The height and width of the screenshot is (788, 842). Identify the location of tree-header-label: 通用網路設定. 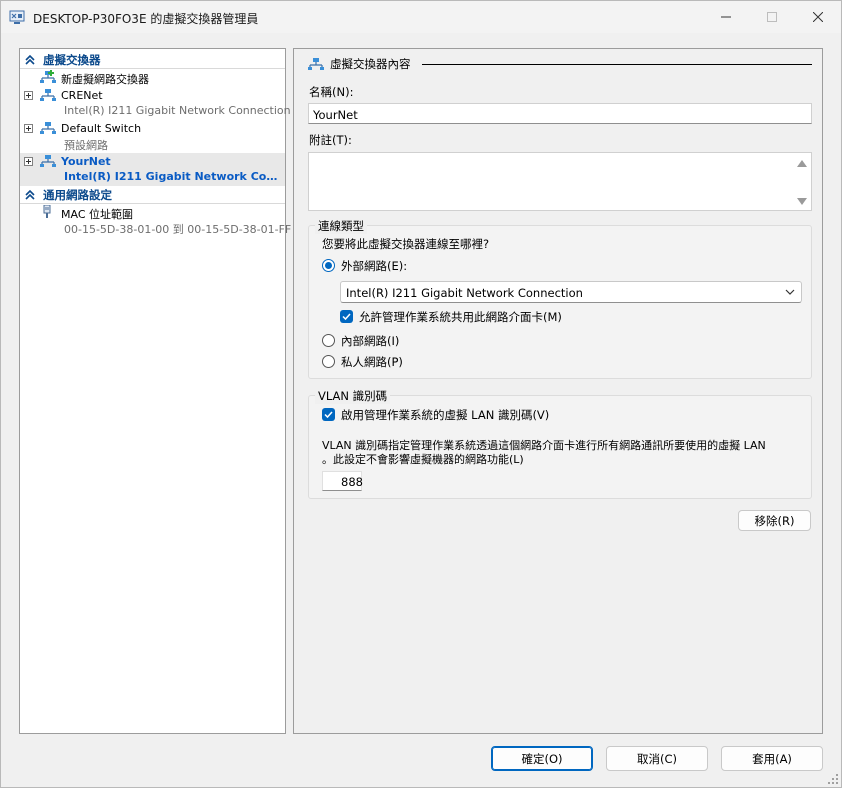
(77, 194).